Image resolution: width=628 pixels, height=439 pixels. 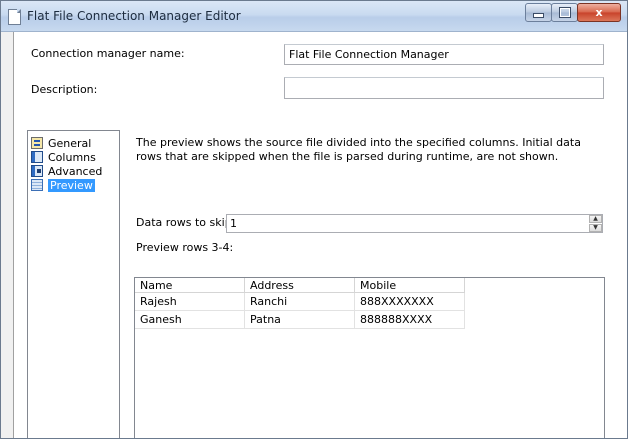 What do you see at coordinates (410, 302) in the screenshot?
I see `table-cell: 888XXXXXXX` at bounding box center [410, 302].